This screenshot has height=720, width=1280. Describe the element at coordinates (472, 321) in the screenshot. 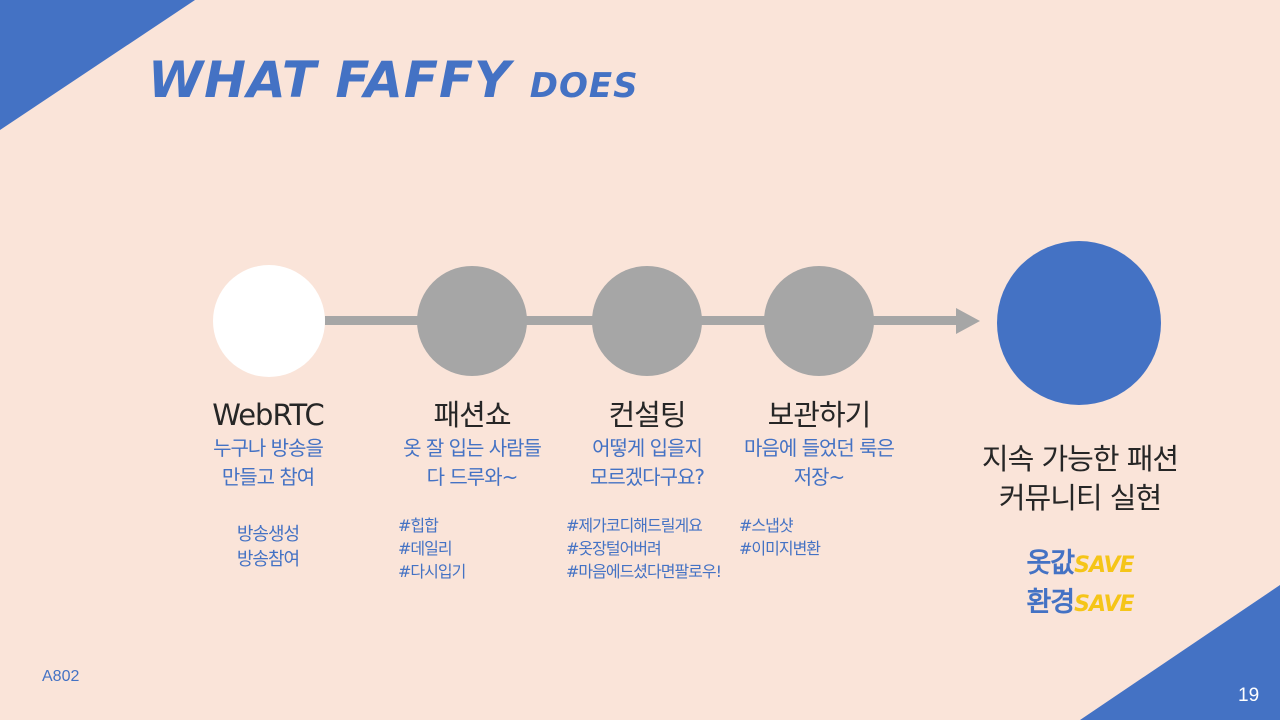

I see `step-circle-fashion-show` at that location.